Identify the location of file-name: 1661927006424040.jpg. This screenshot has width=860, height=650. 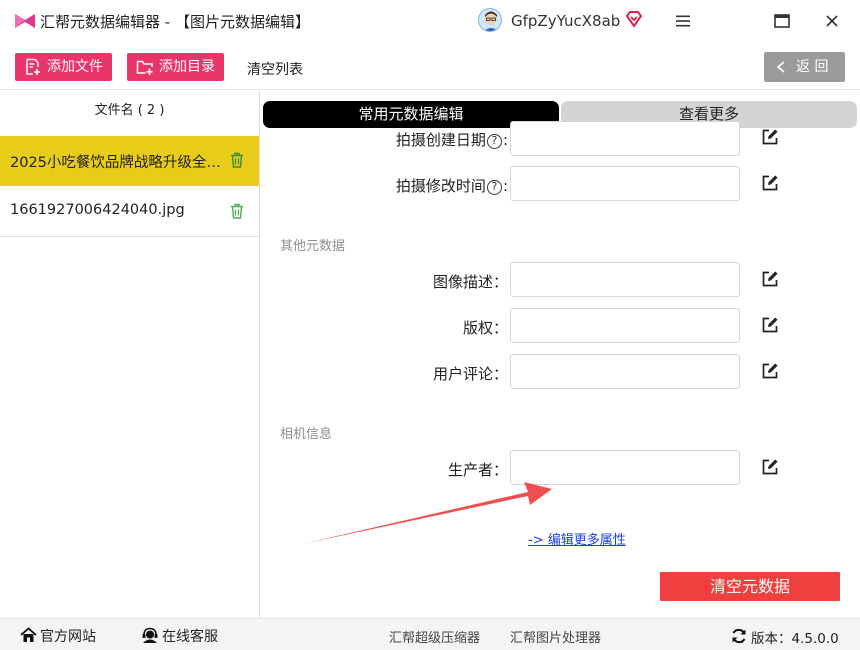
(97, 210).